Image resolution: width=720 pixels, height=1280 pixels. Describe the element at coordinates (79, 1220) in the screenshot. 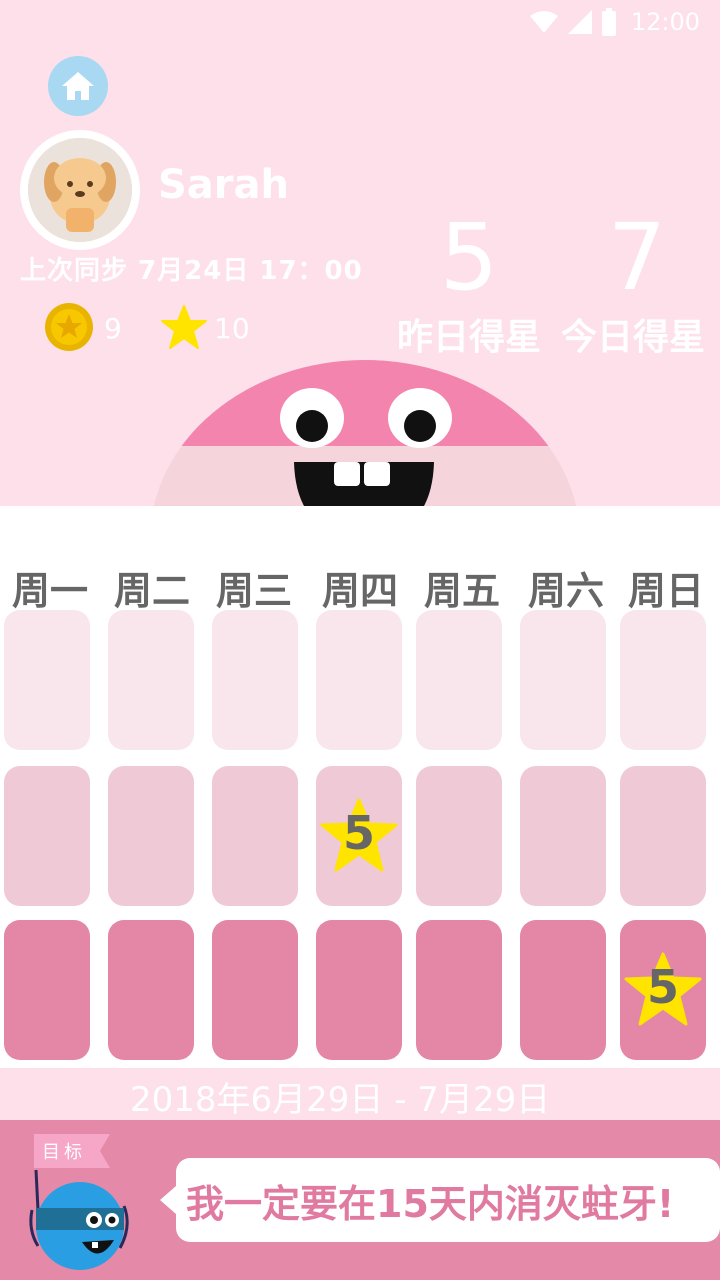

I see `blue-monster-icon` at that location.